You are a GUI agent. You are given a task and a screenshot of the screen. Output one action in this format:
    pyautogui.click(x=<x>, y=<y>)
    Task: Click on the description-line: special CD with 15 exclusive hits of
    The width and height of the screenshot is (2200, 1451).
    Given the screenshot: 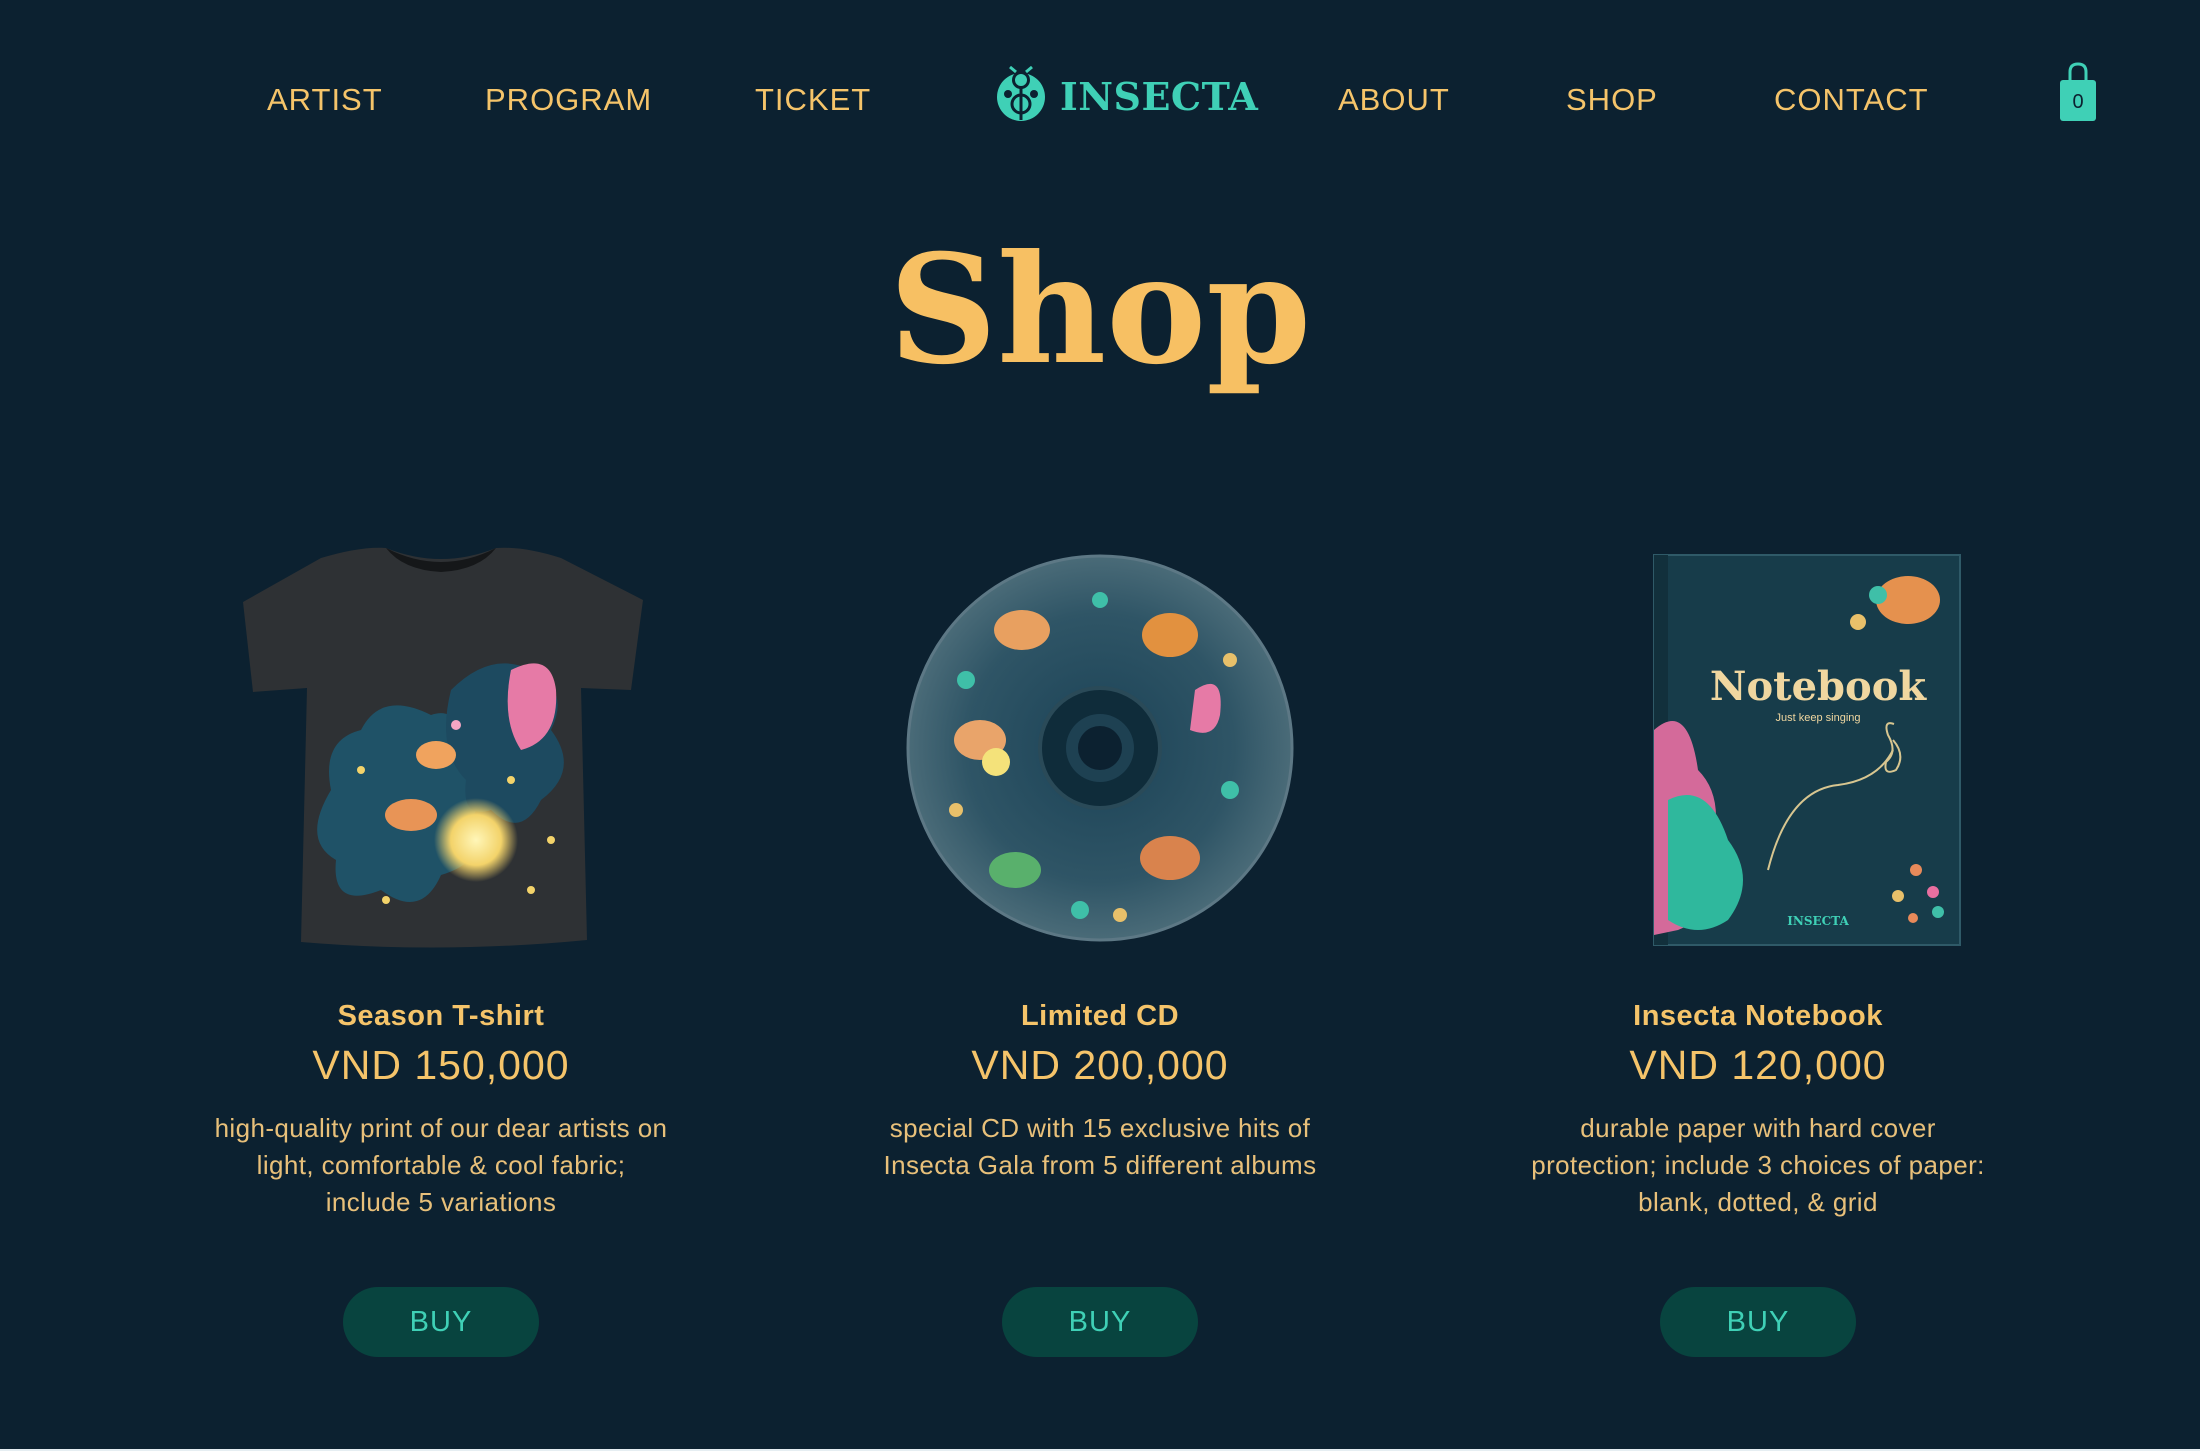 What is the action you would take?
    pyautogui.click(x=1100, y=1128)
    